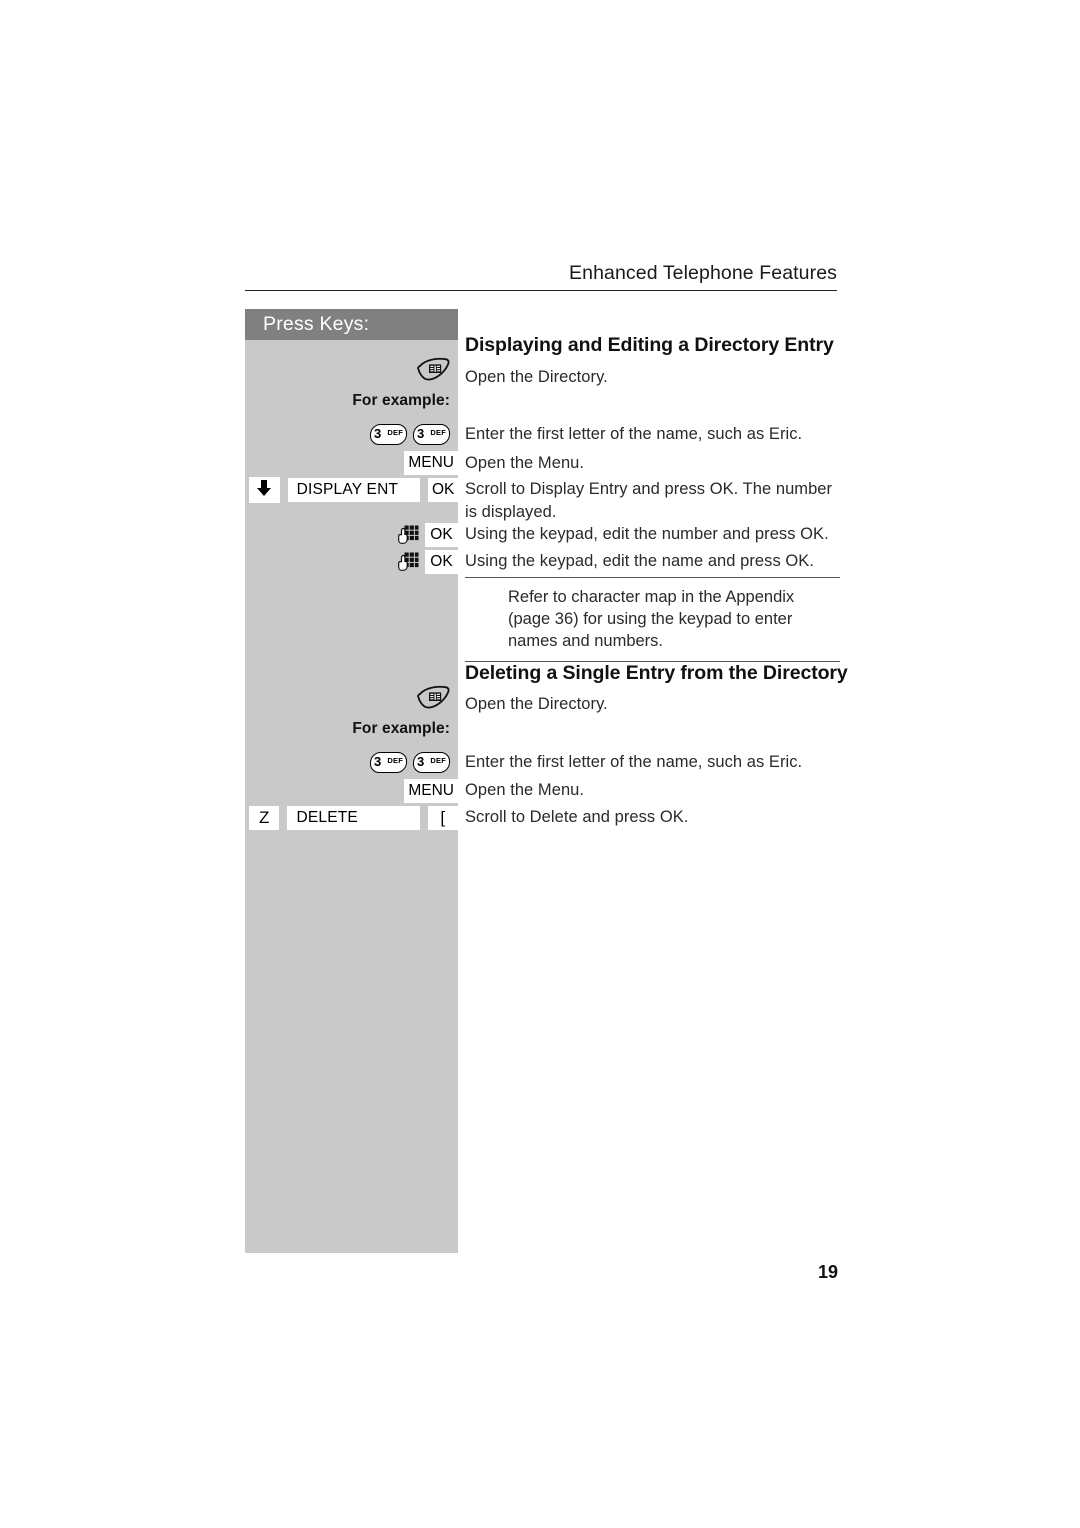  Describe the element at coordinates (264, 818) in the screenshot. I see `scroll-key-symbol: Z` at that location.